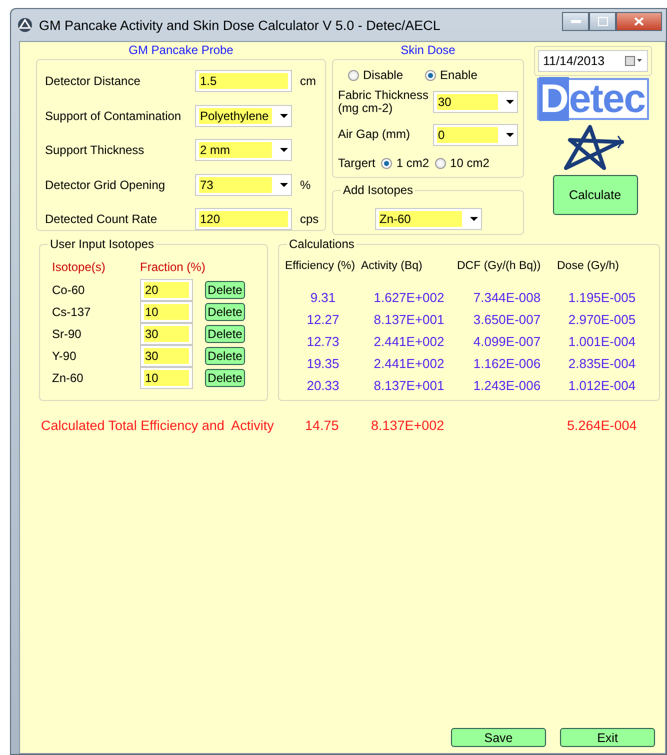 The width and height of the screenshot is (667, 755). I want to click on close-button, so click(639, 21).